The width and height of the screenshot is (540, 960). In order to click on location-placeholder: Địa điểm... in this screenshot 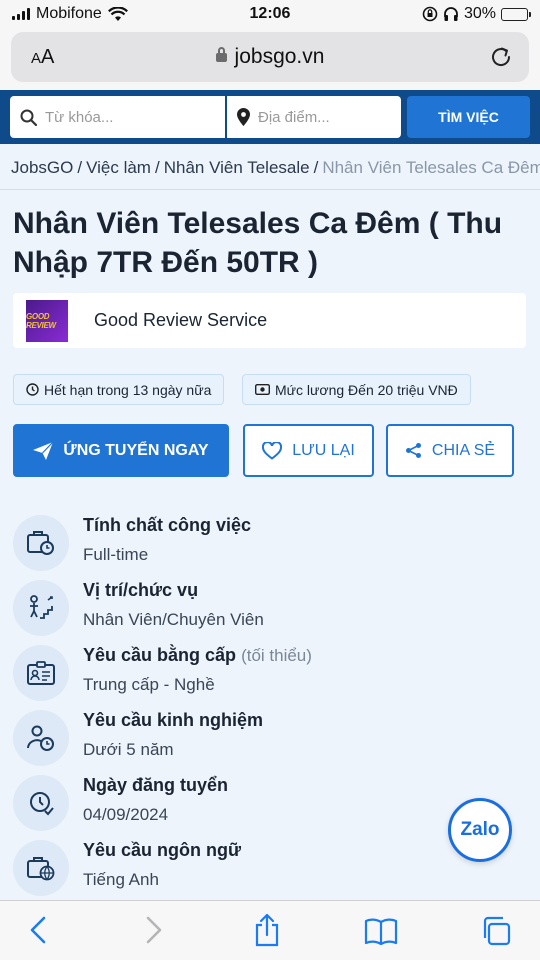, I will do `click(294, 117)`.